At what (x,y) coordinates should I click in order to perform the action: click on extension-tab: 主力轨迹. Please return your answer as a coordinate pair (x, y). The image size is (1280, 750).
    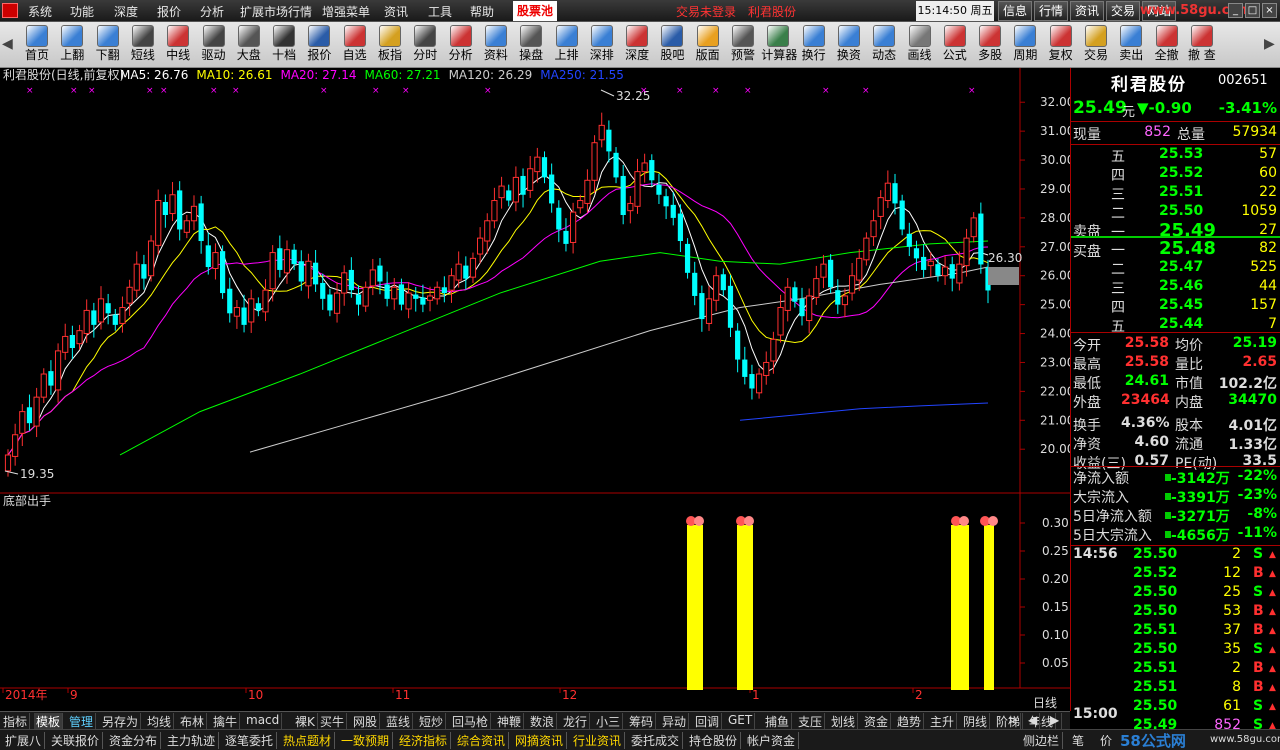
    Looking at the image, I should click on (192, 740).